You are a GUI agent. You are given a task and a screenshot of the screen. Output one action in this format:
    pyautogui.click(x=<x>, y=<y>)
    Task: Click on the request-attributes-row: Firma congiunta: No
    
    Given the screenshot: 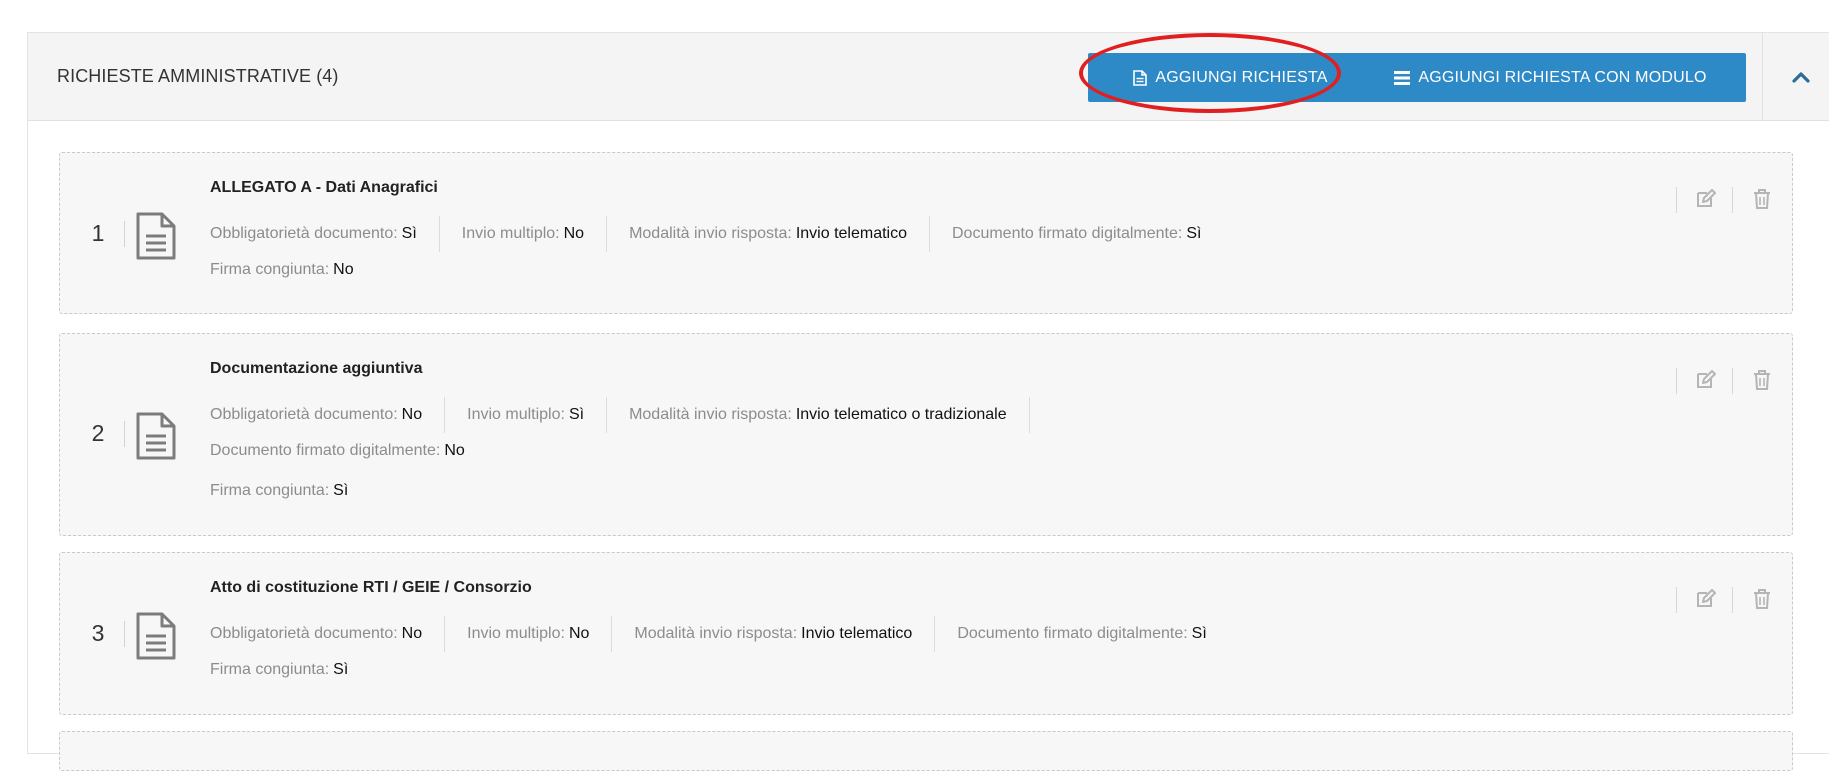 What is the action you would take?
    pyautogui.click(x=282, y=270)
    